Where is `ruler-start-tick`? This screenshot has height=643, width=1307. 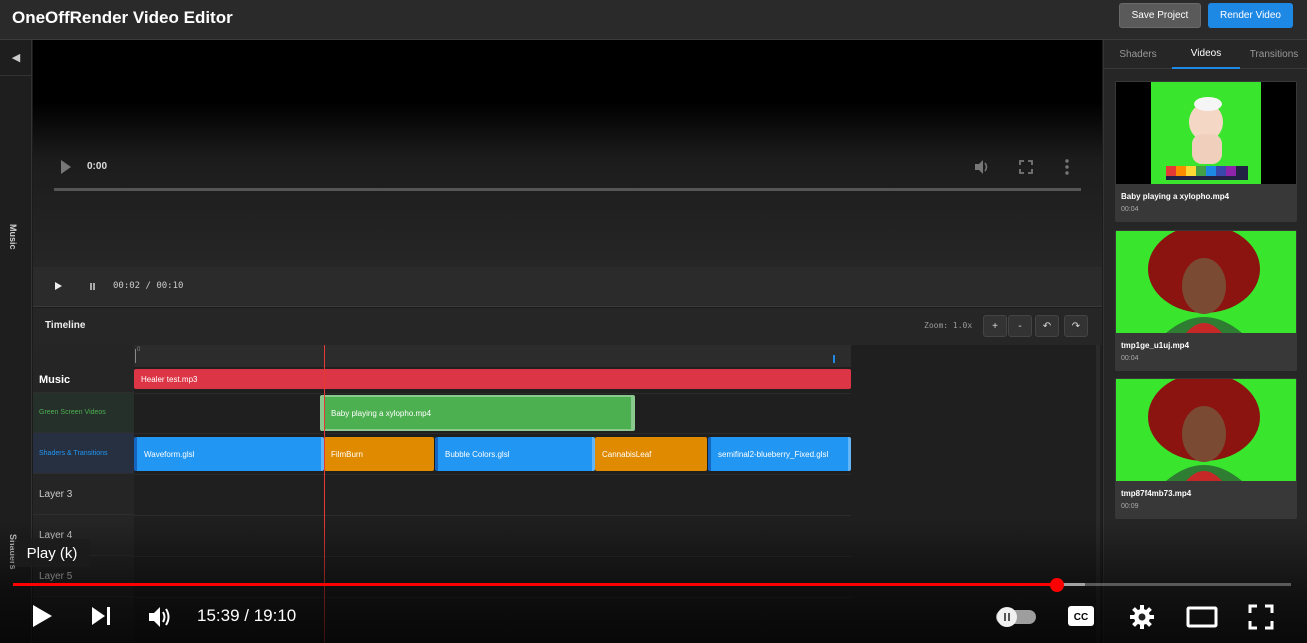
ruler-start-tick is located at coordinates (135, 356).